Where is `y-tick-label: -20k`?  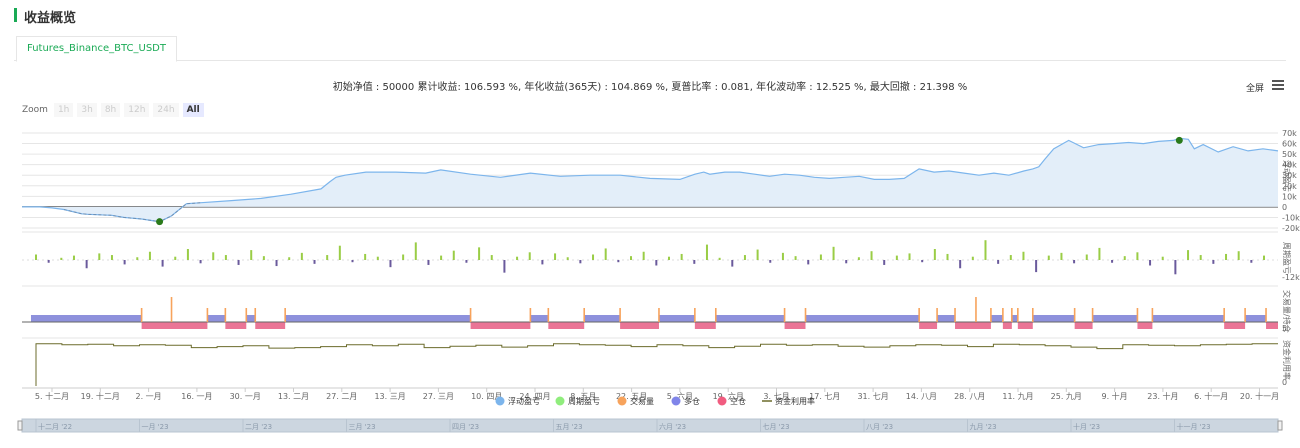
y-tick-label: -20k is located at coordinates (1291, 228).